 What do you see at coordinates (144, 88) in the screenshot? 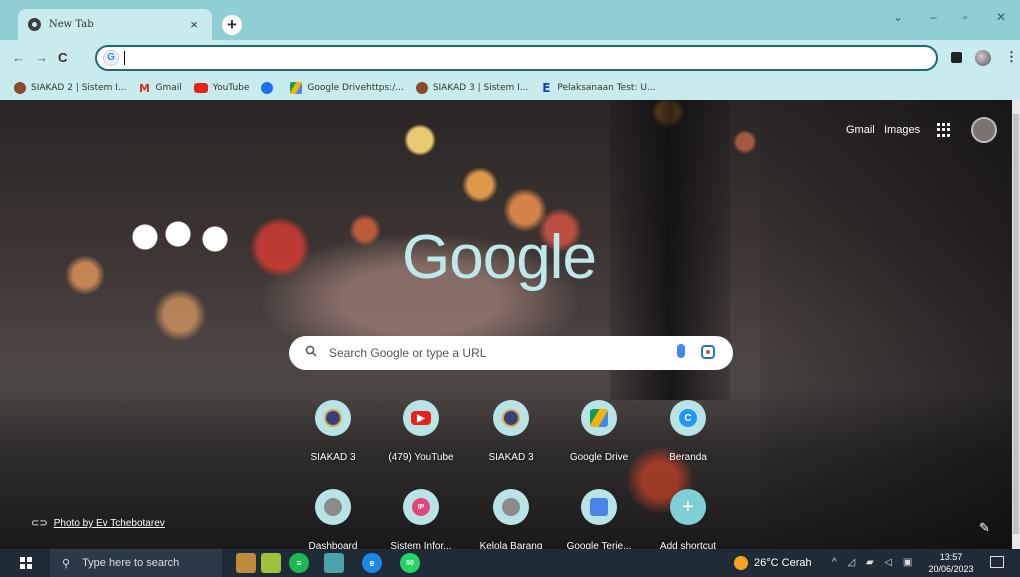
I see `gmail-icon: M` at bounding box center [144, 88].